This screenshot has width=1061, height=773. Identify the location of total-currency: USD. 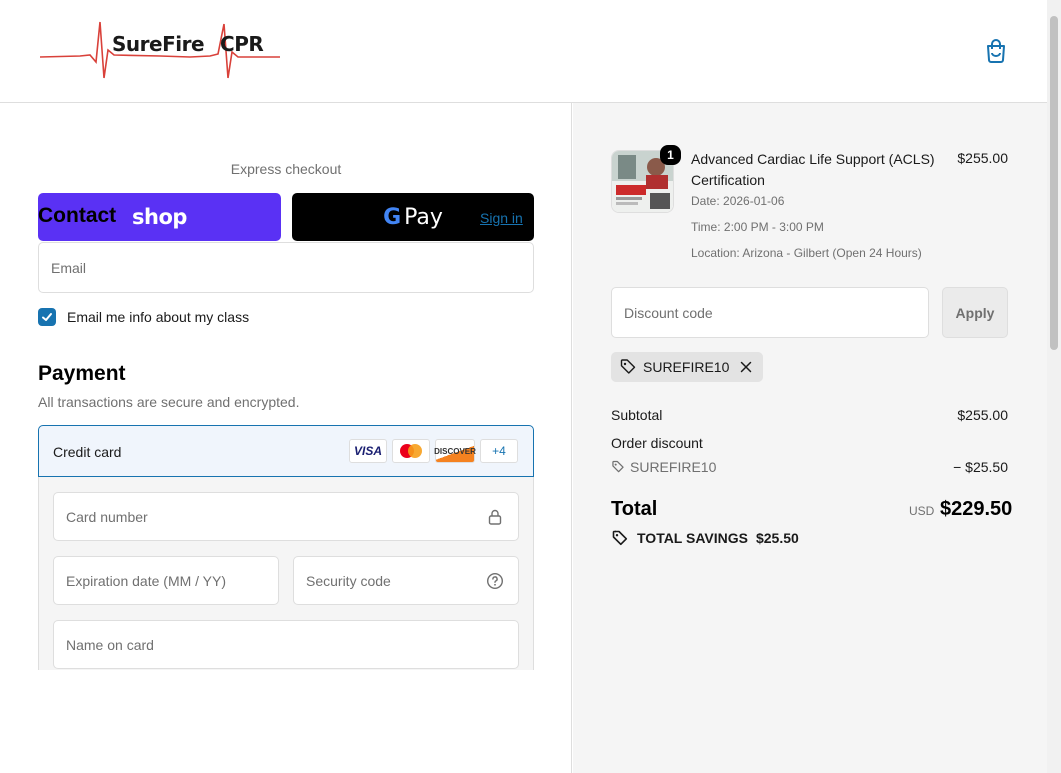
(922, 511).